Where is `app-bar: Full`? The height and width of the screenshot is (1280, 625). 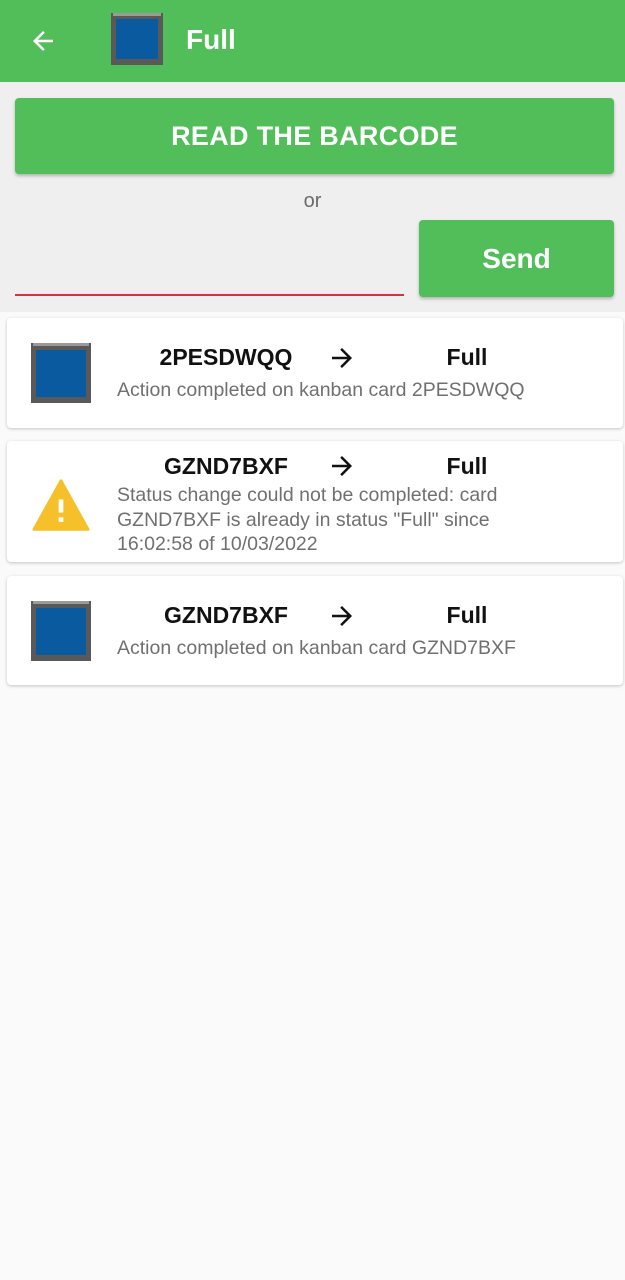
app-bar: Full is located at coordinates (312, 41).